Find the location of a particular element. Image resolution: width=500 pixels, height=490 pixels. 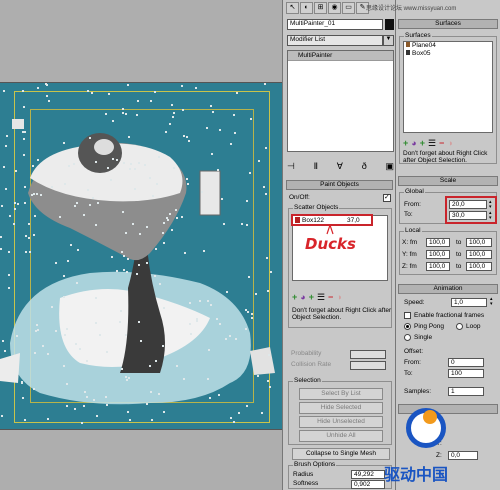

offset-to-spinner: 100 is located at coordinates (466, 373).